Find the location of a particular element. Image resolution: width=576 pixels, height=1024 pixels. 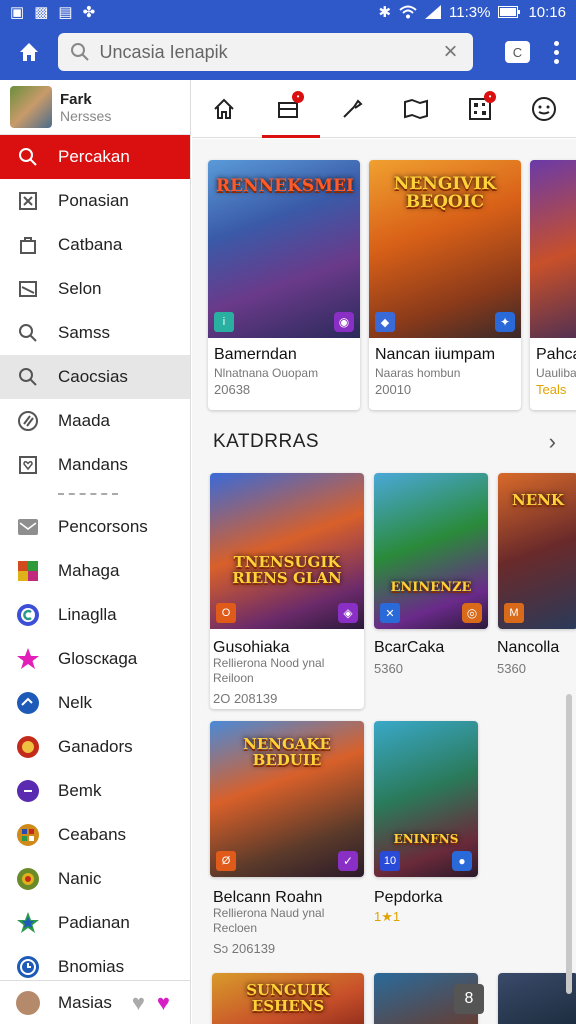

sidebar-item-maada: Maada is located at coordinates (95, 421).